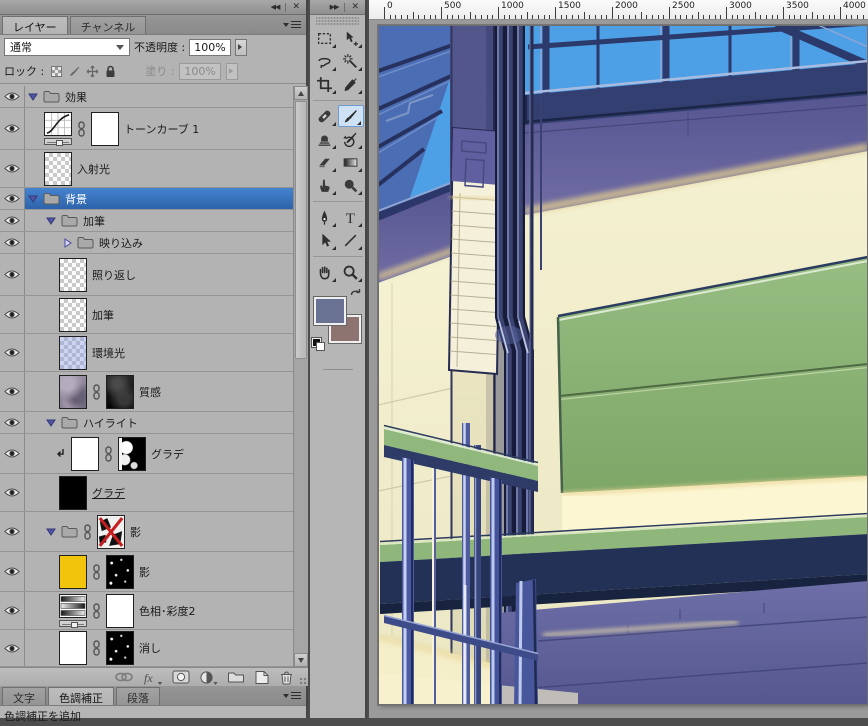 The width and height of the screenshot is (868, 726). What do you see at coordinates (337, 21) in the screenshot?
I see `panel-grip` at bounding box center [337, 21].